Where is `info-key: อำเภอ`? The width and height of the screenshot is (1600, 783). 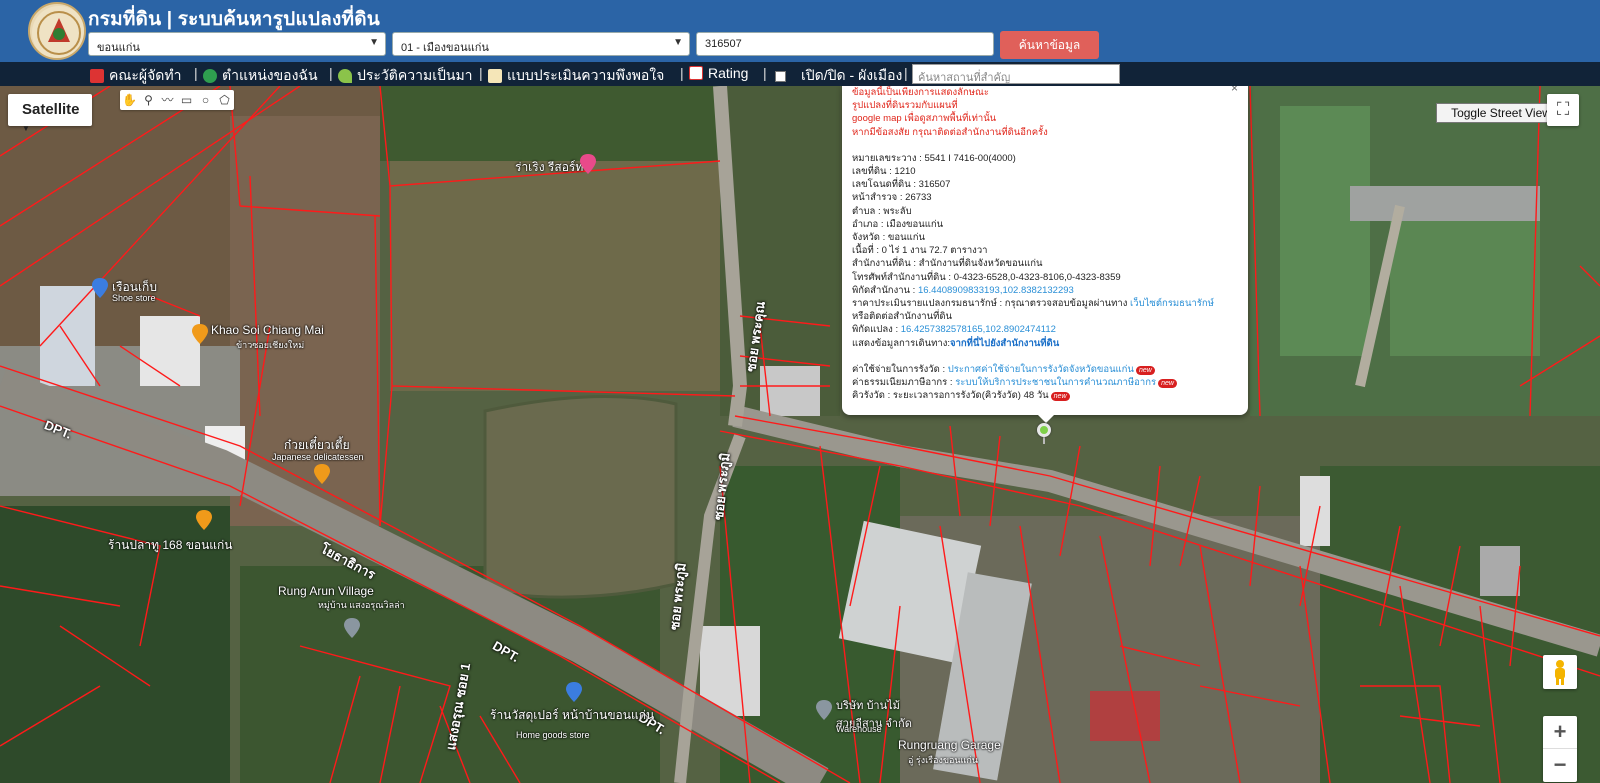 info-key: อำเภอ is located at coordinates (865, 224).